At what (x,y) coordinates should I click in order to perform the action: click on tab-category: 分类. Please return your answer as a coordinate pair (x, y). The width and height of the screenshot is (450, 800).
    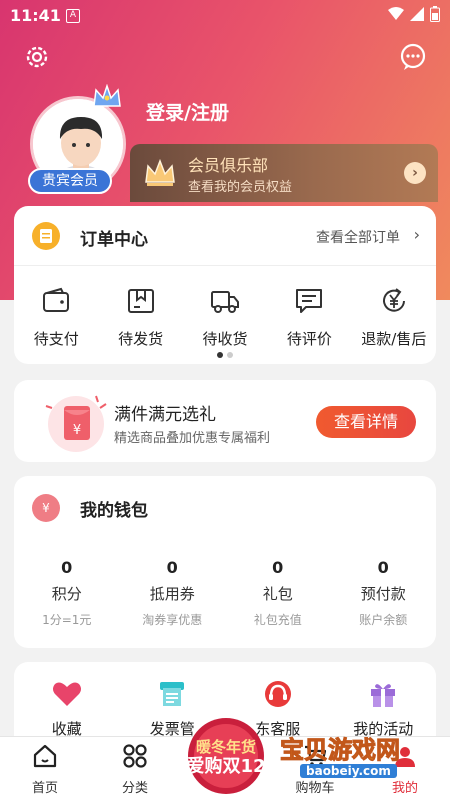
    Looking at the image, I should click on (135, 768).